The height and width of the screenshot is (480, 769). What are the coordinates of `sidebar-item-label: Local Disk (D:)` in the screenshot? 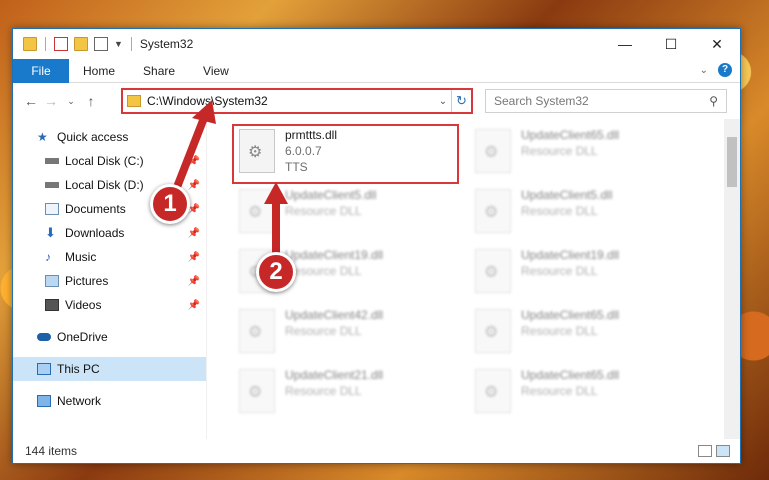 It's located at (104, 185).